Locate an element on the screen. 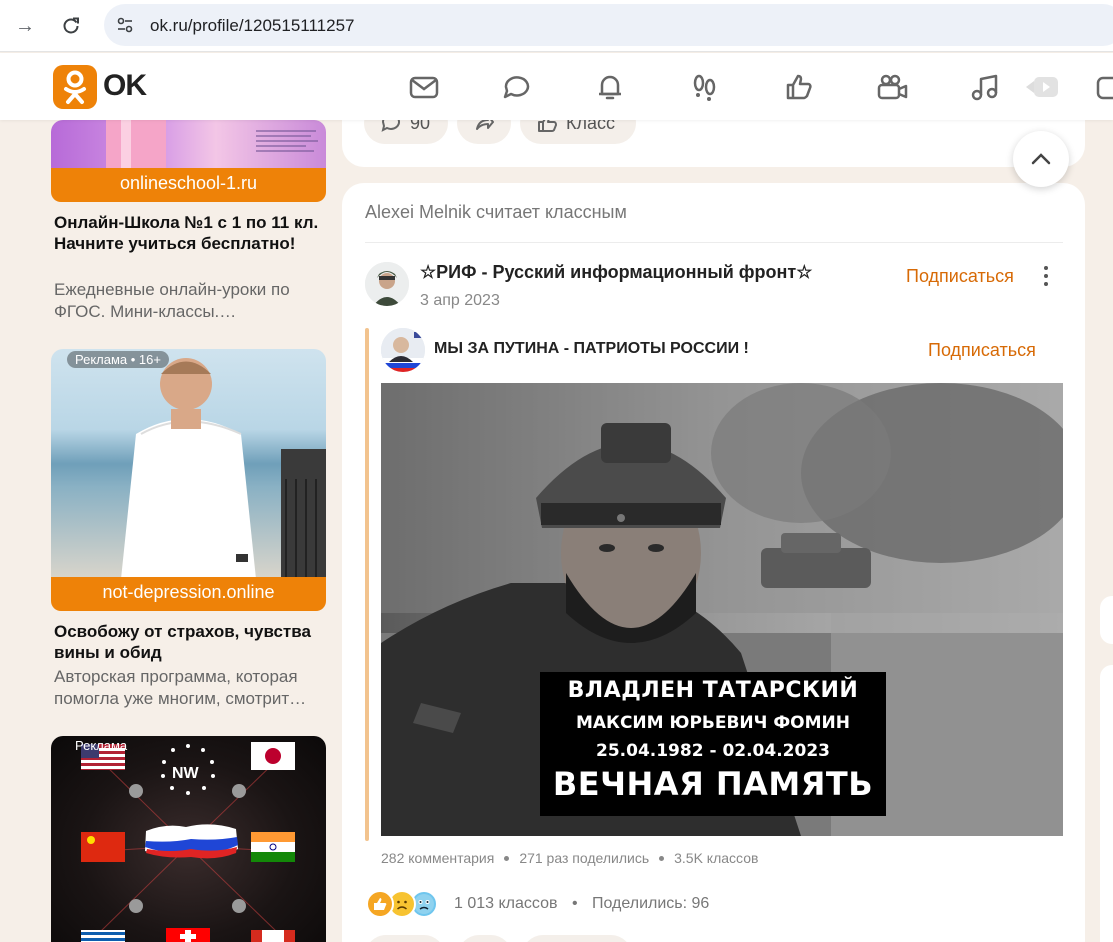 This screenshot has height=942, width=1113. address-bar: ok.ru/profile/120515111257 is located at coordinates (608, 25).